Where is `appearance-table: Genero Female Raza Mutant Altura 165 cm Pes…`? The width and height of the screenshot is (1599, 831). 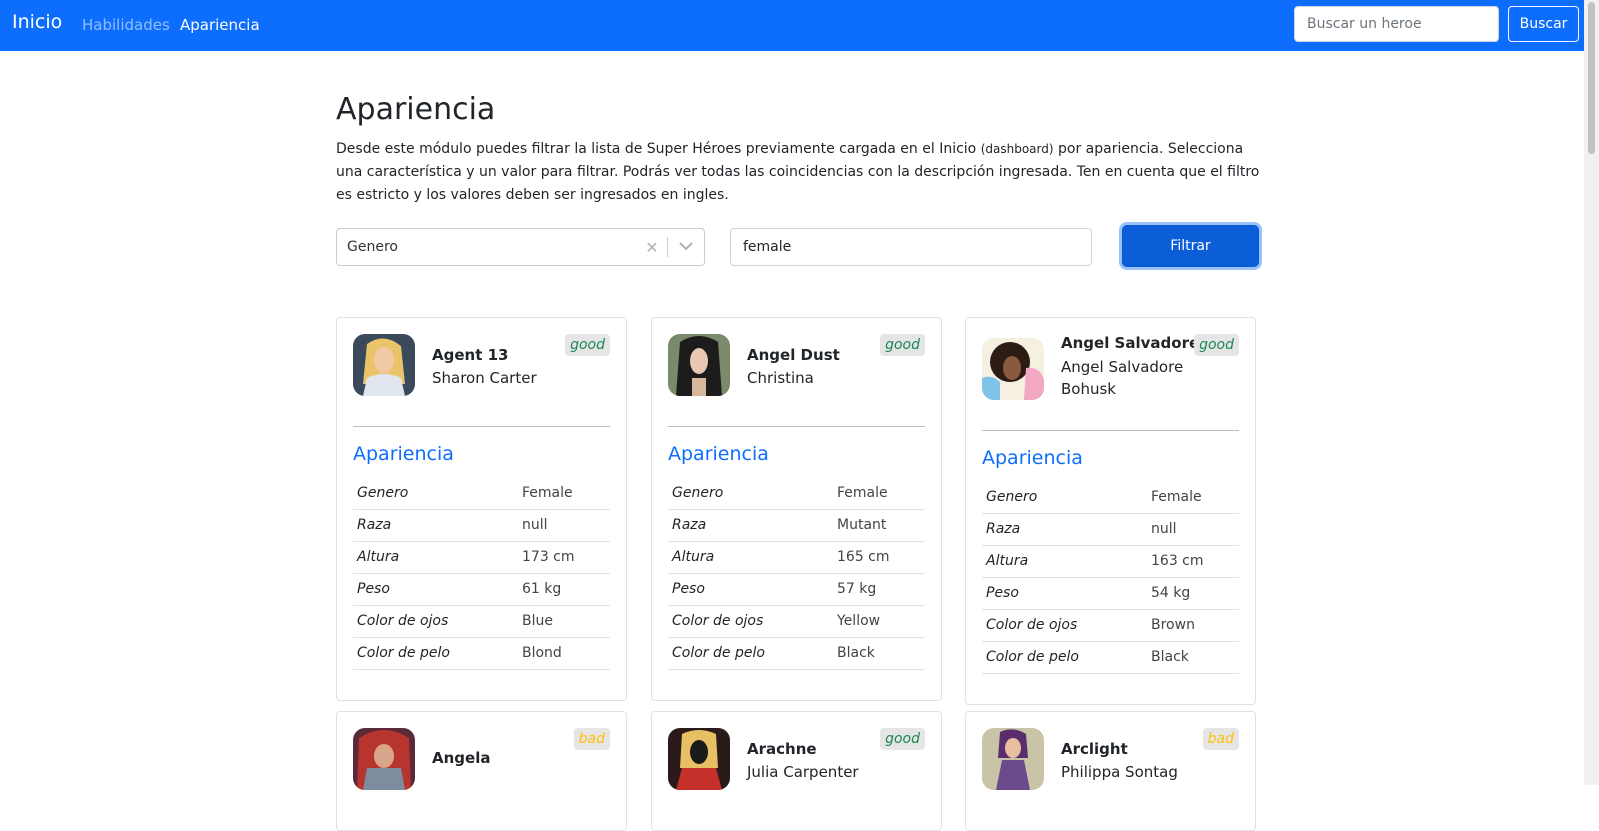
appearance-table: Genero Female Raza Mutant Altura 165 cm Pes… is located at coordinates (796, 573).